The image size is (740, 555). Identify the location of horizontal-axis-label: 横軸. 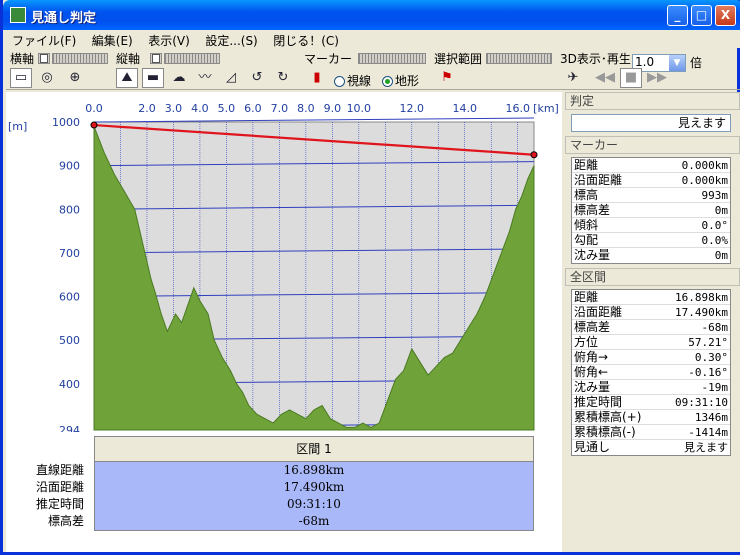
(22, 59).